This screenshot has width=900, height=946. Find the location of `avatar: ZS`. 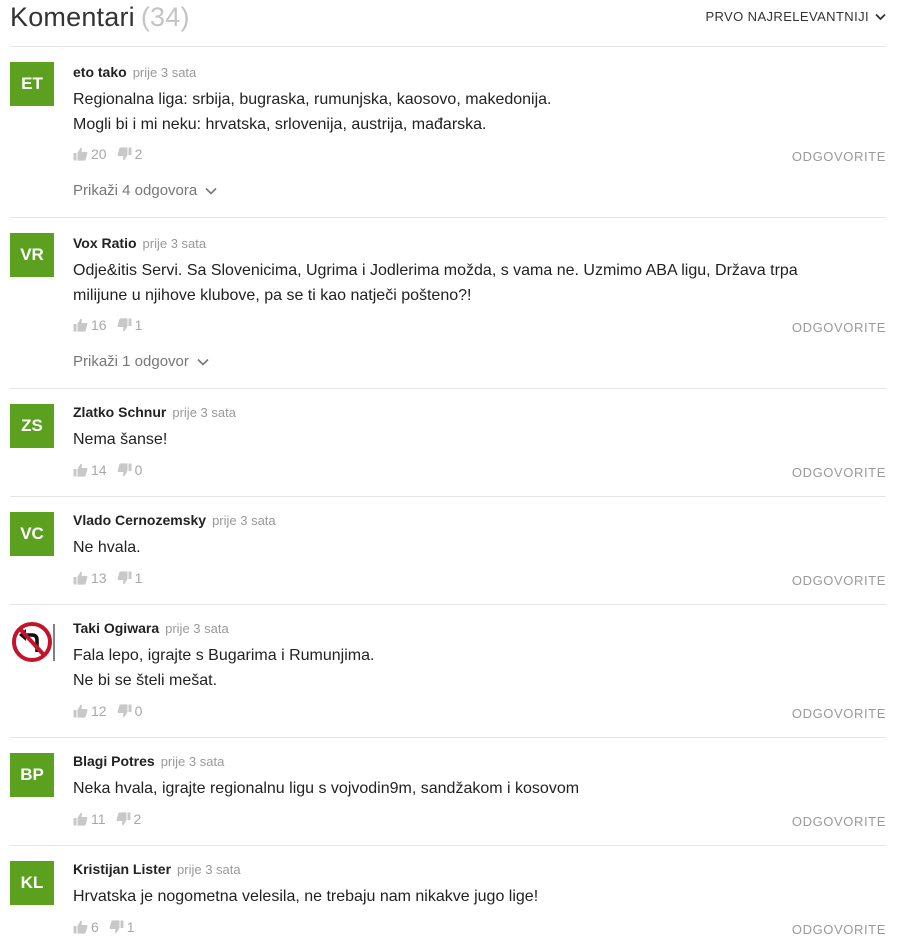

avatar: ZS is located at coordinates (32, 426).